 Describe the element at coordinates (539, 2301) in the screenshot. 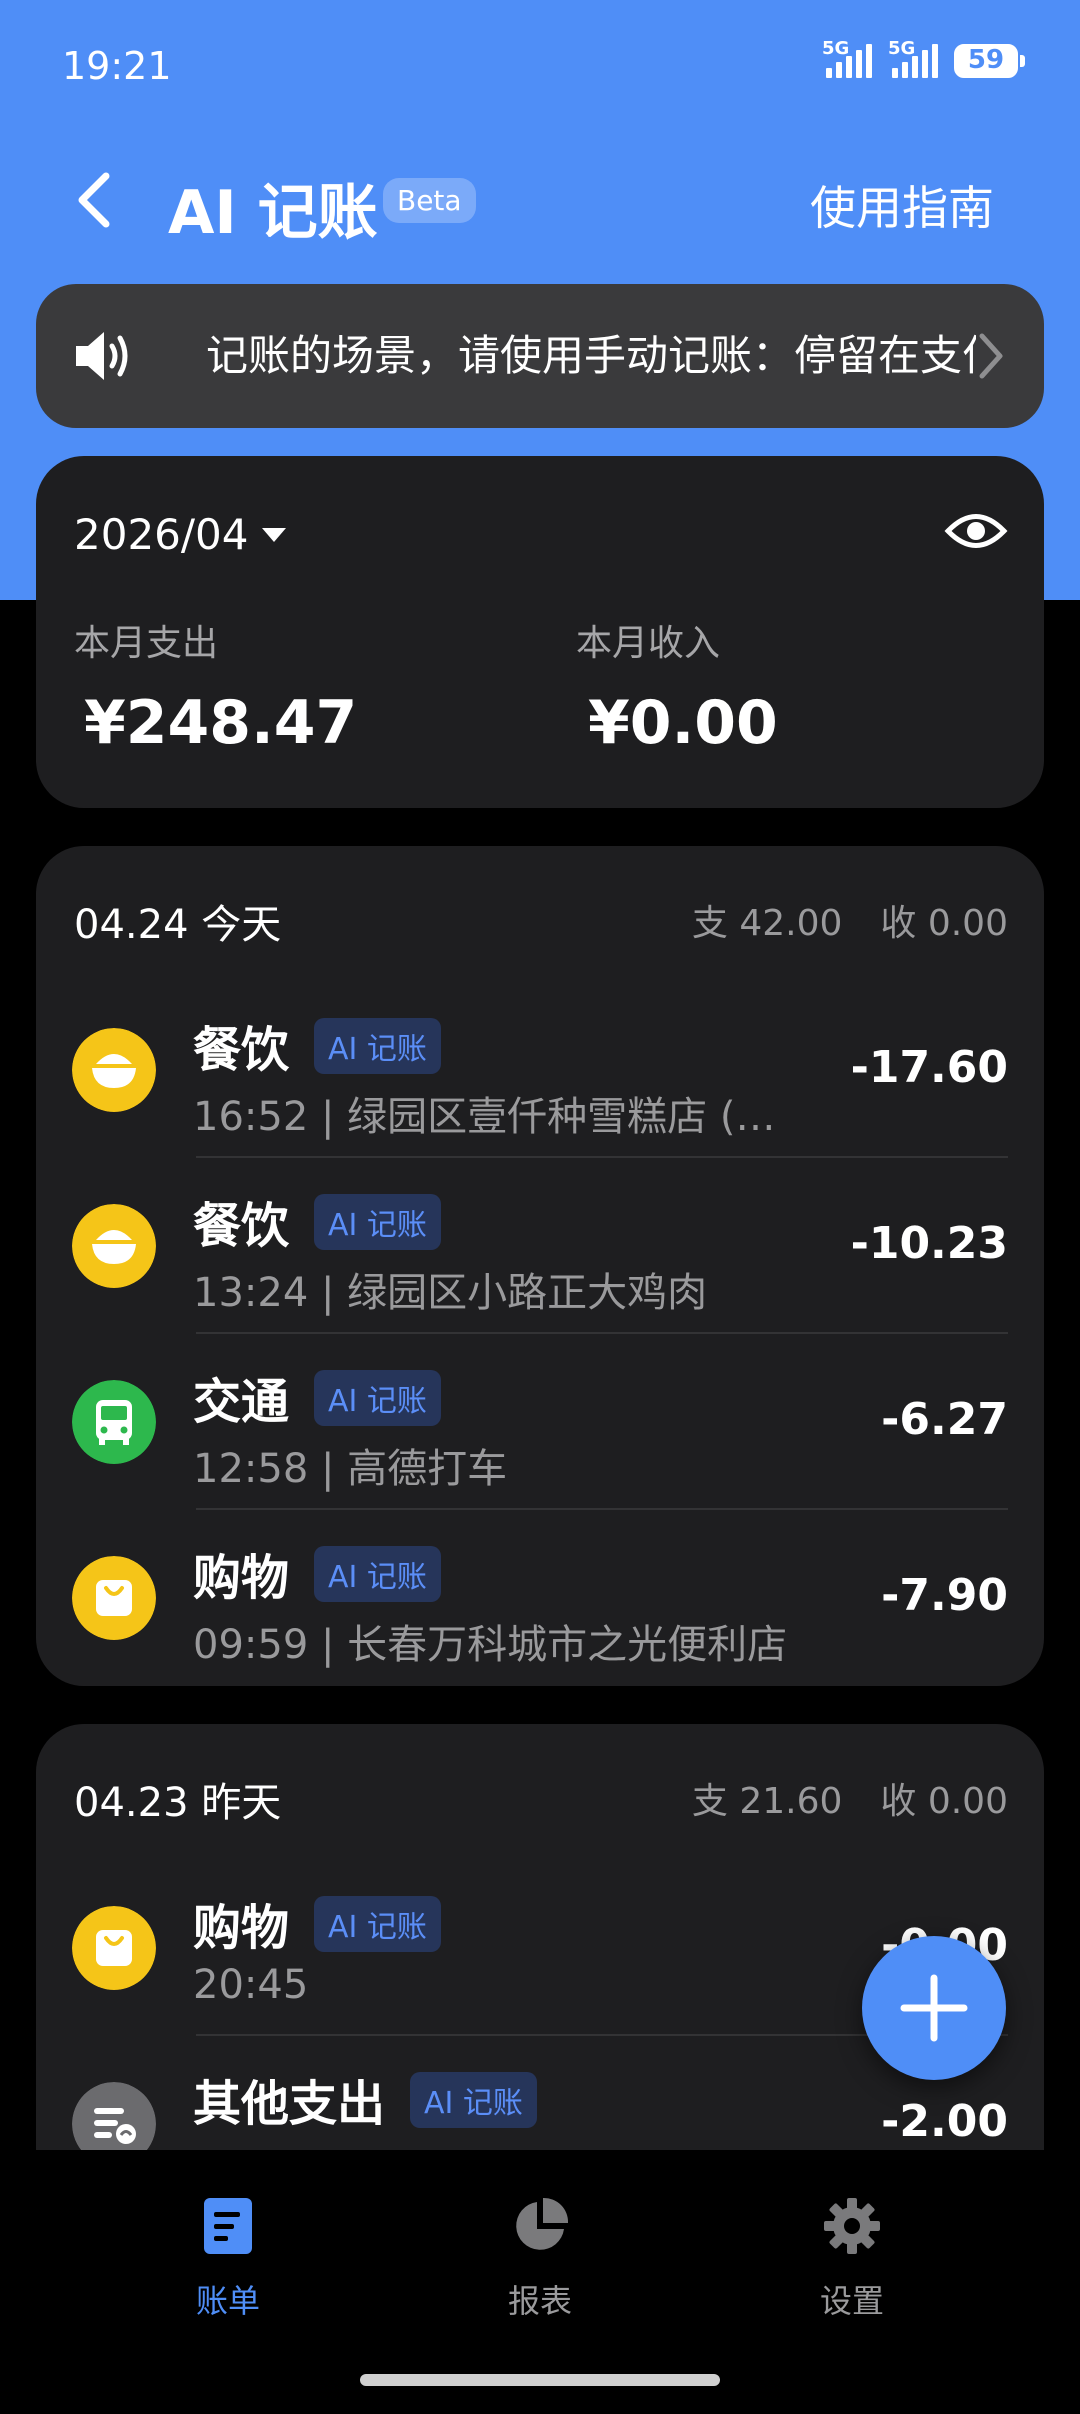

I see `tab-label: 报表` at that location.